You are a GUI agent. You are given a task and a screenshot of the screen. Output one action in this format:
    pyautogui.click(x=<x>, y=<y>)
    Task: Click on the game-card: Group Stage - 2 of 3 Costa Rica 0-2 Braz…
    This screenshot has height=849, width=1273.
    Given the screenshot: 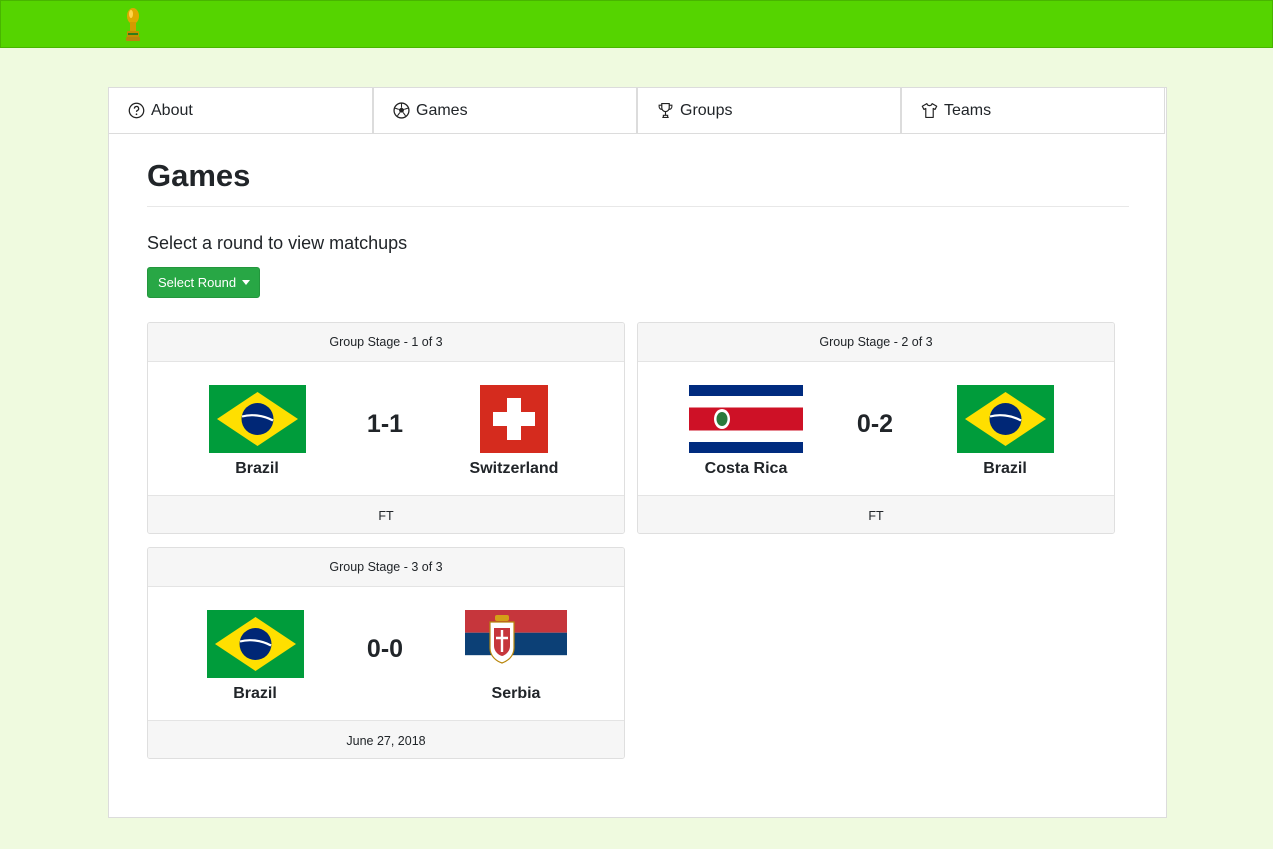 What is the action you would take?
    pyautogui.click(x=876, y=428)
    